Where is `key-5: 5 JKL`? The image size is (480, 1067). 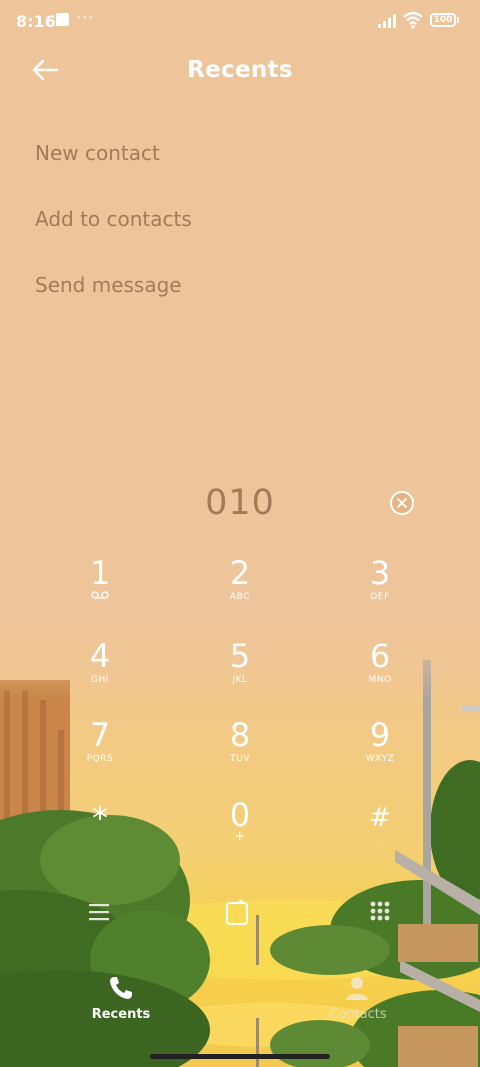 key-5: 5 JKL is located at coordinates (240, 673).